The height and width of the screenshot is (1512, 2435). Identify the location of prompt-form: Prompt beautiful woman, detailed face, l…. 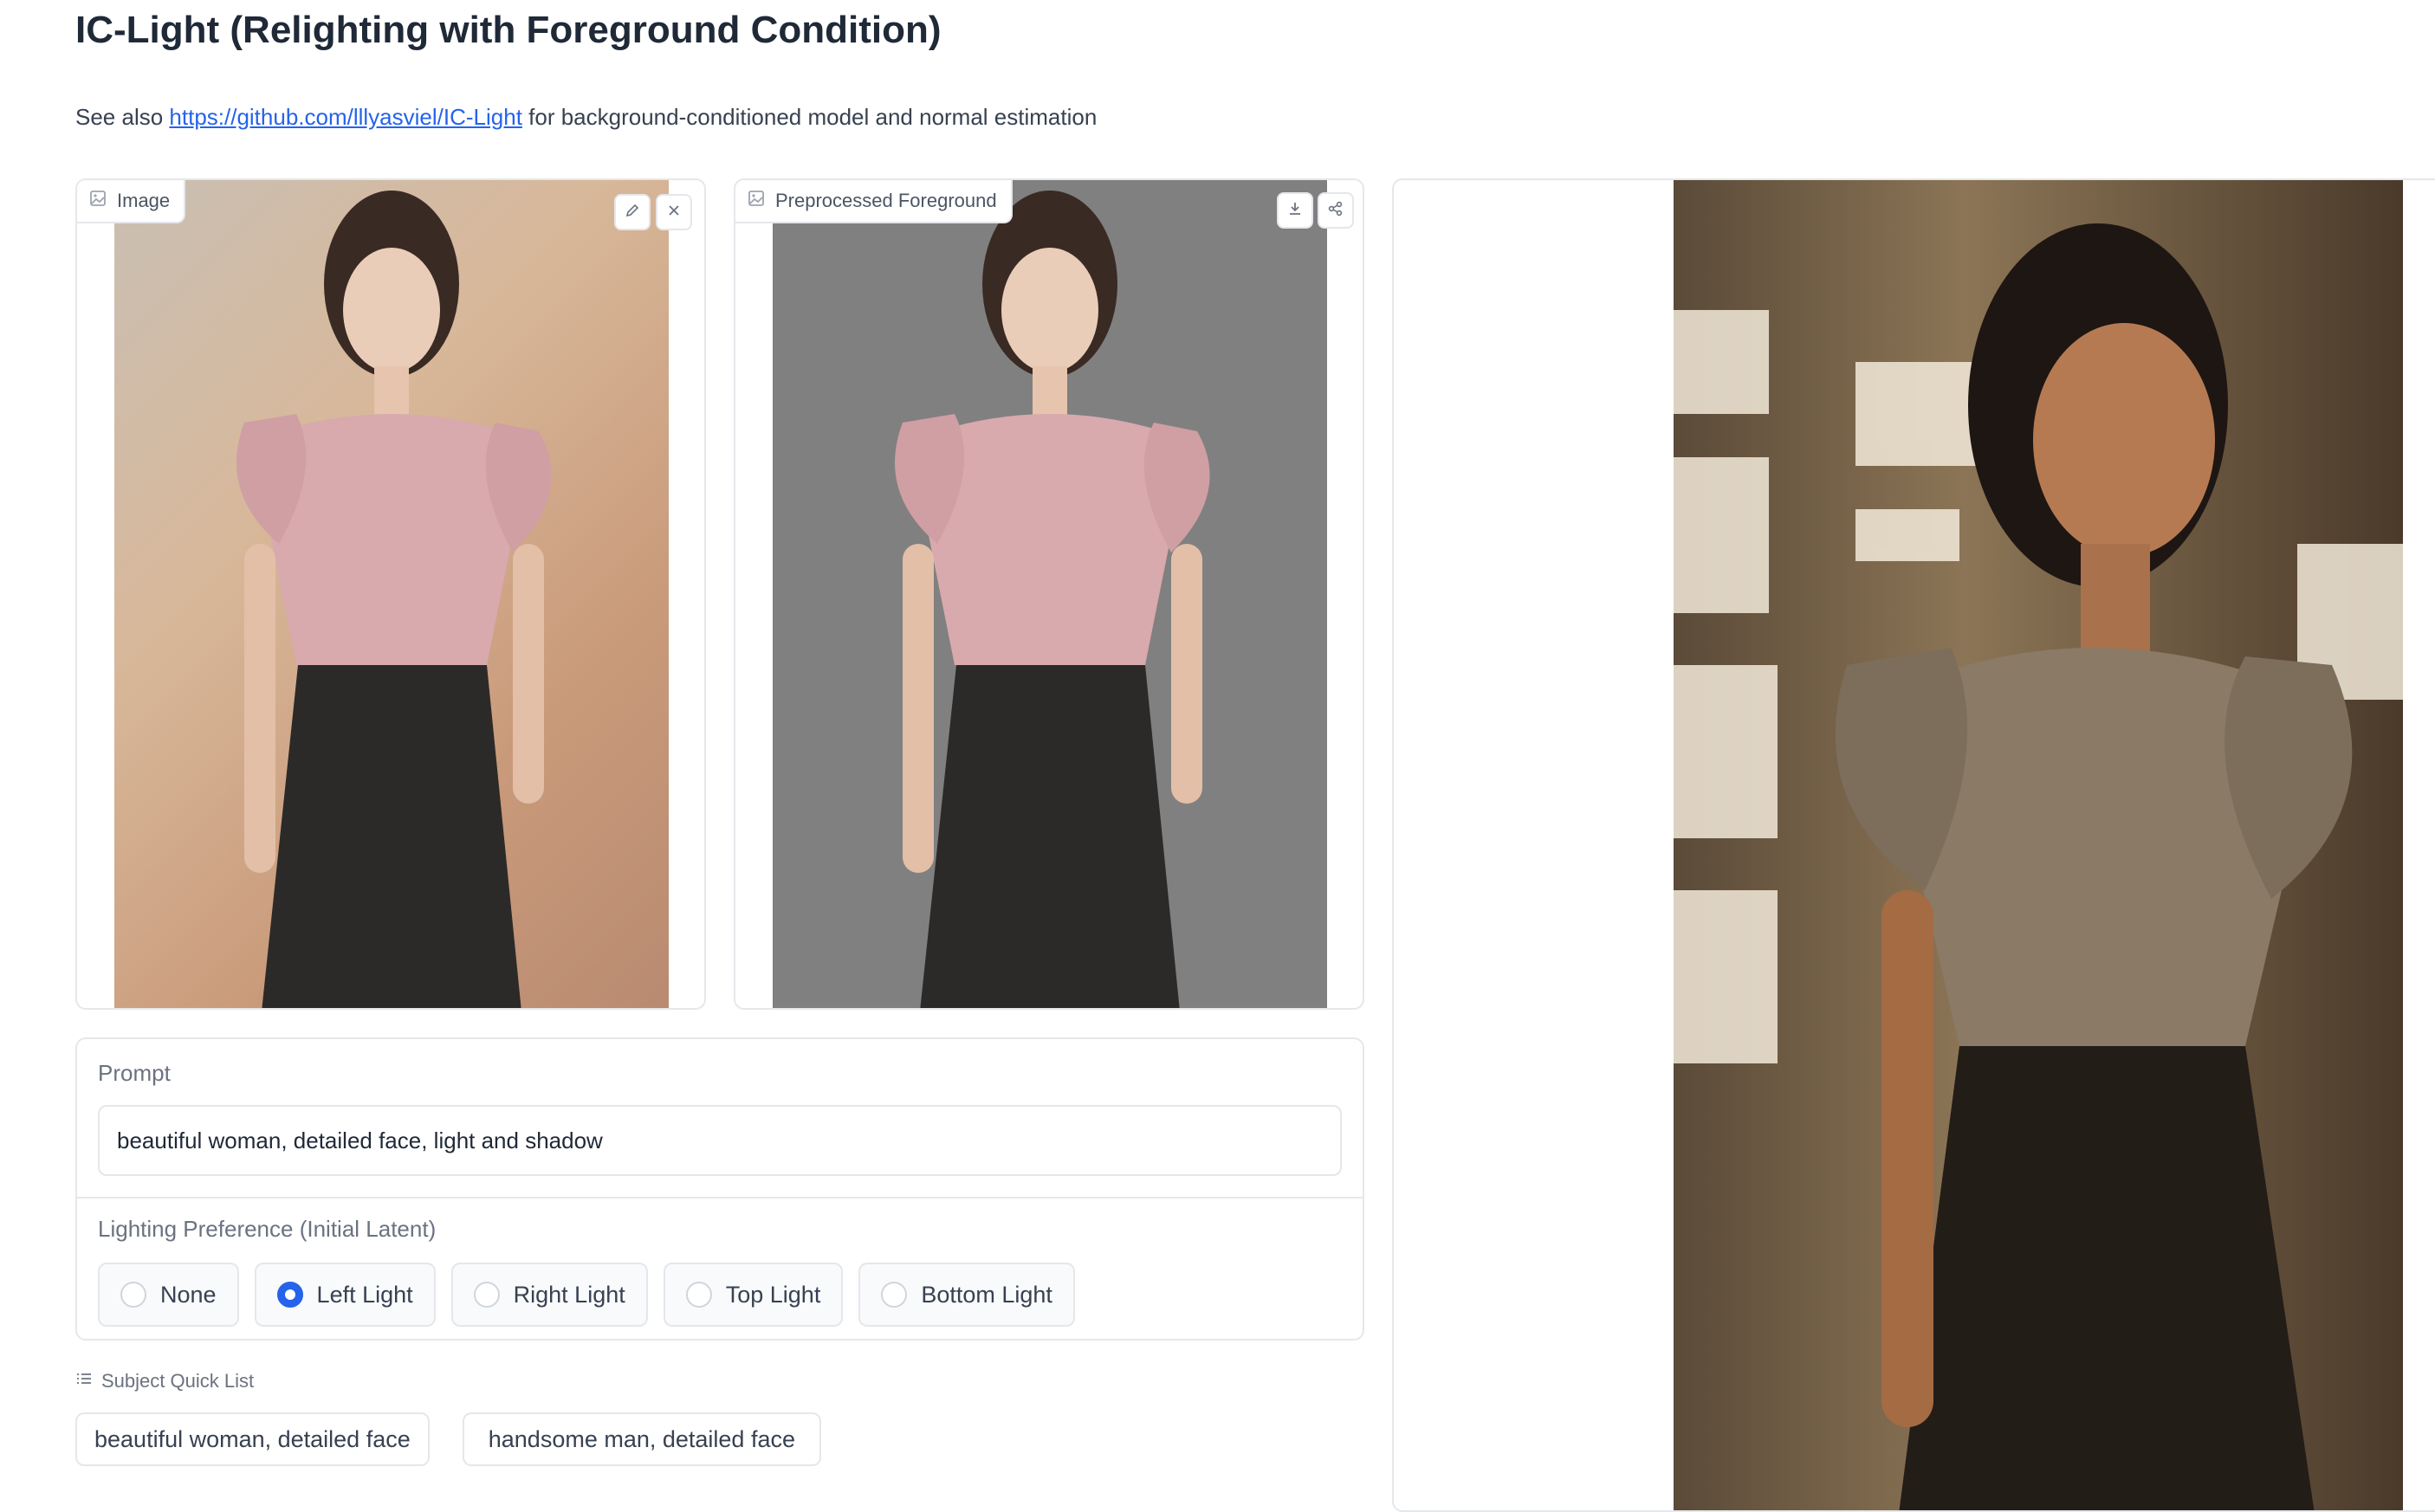
(719, 1189).